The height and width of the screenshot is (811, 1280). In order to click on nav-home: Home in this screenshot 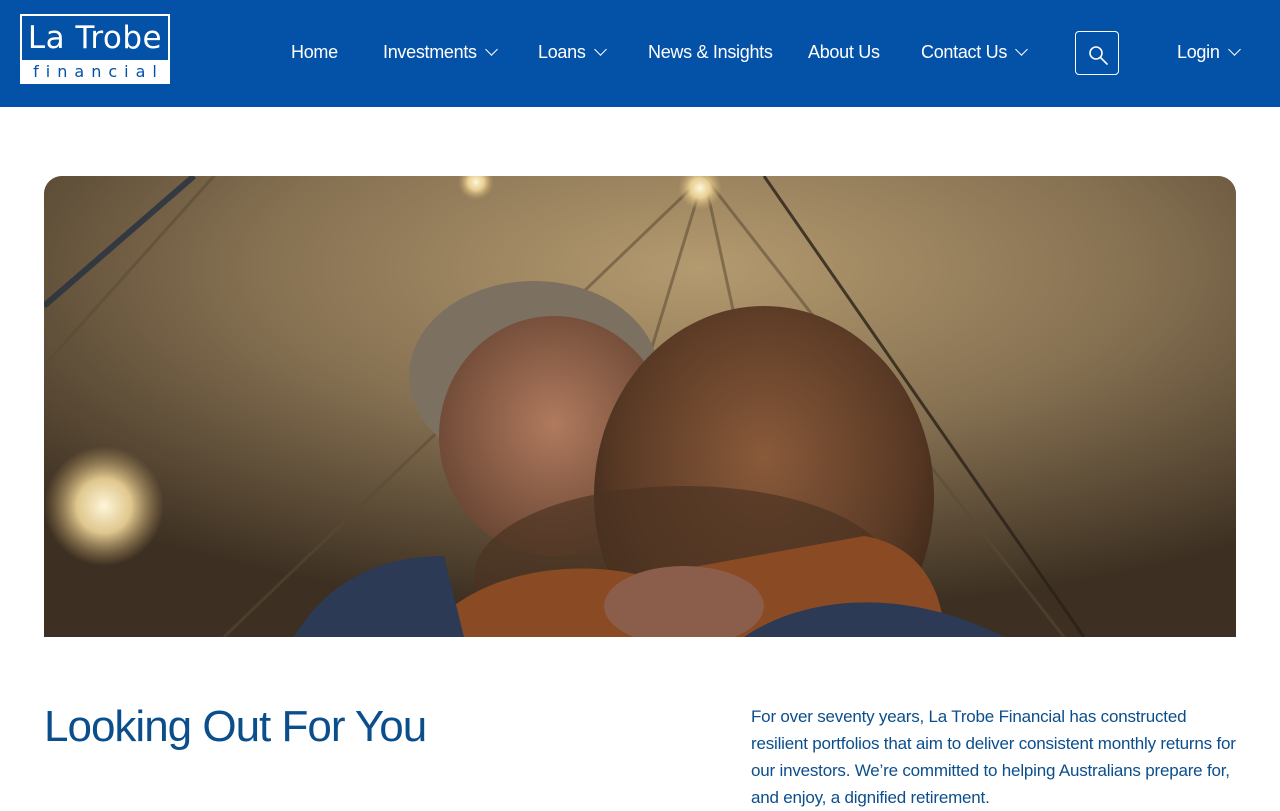, I will do `click(314, 52)`.